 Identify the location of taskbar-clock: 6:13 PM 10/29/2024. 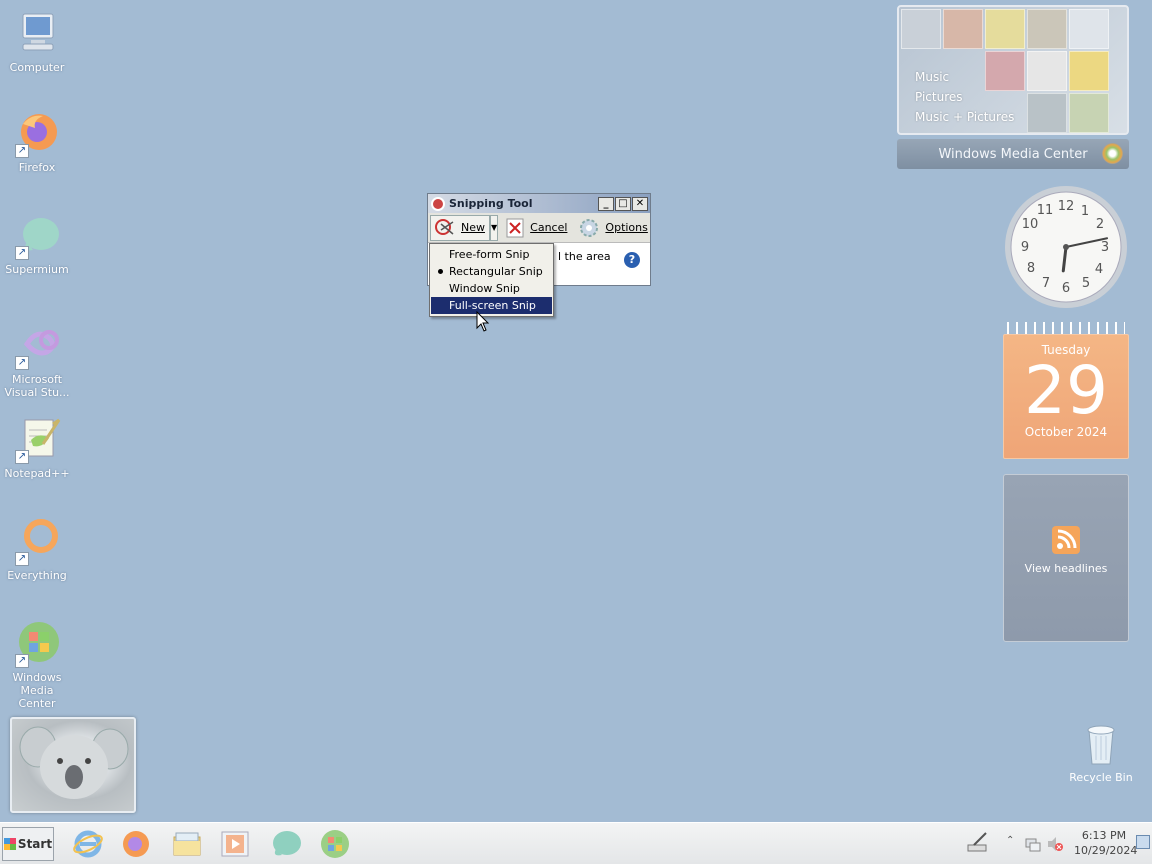
(1106, 843).